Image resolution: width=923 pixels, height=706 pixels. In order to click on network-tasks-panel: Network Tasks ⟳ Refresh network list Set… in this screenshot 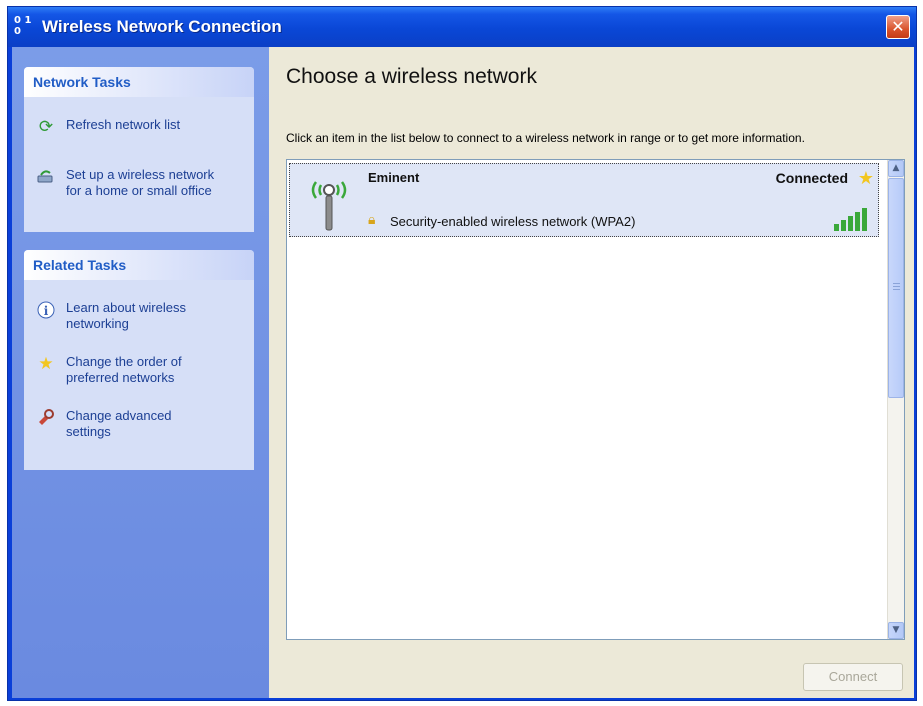, I will do `click(139, 149)`.